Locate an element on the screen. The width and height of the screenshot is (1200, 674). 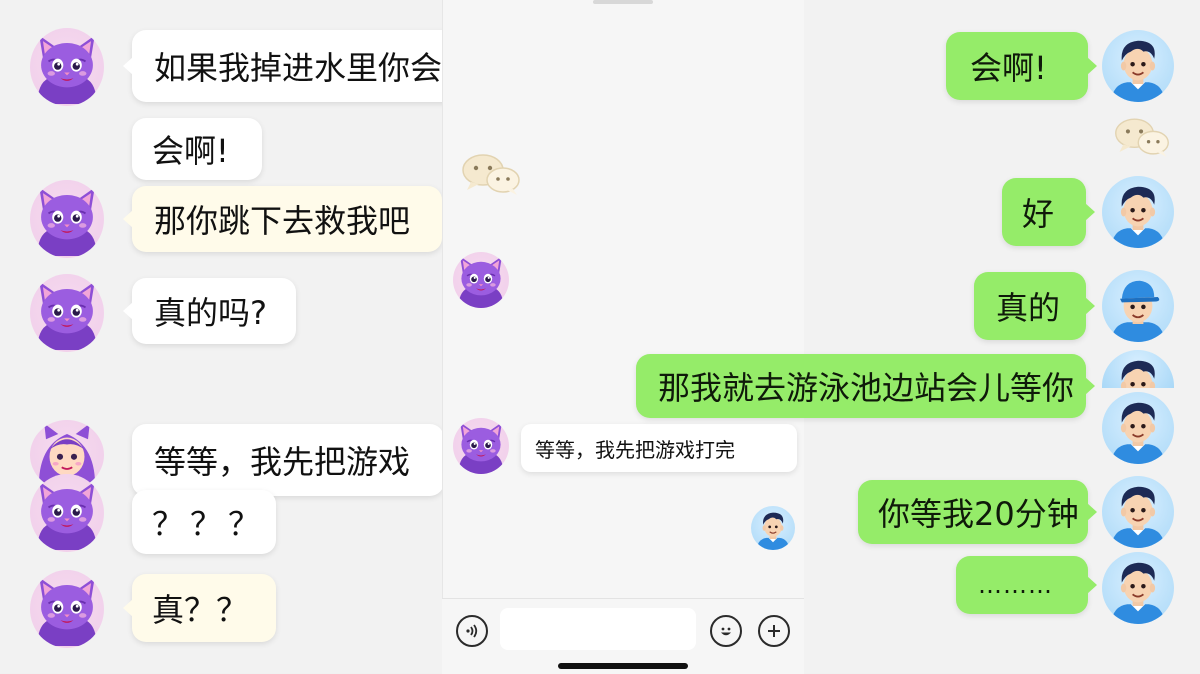
message-bubble-outgoing: 你等我20分钟 is located at coordinates (977, 512).